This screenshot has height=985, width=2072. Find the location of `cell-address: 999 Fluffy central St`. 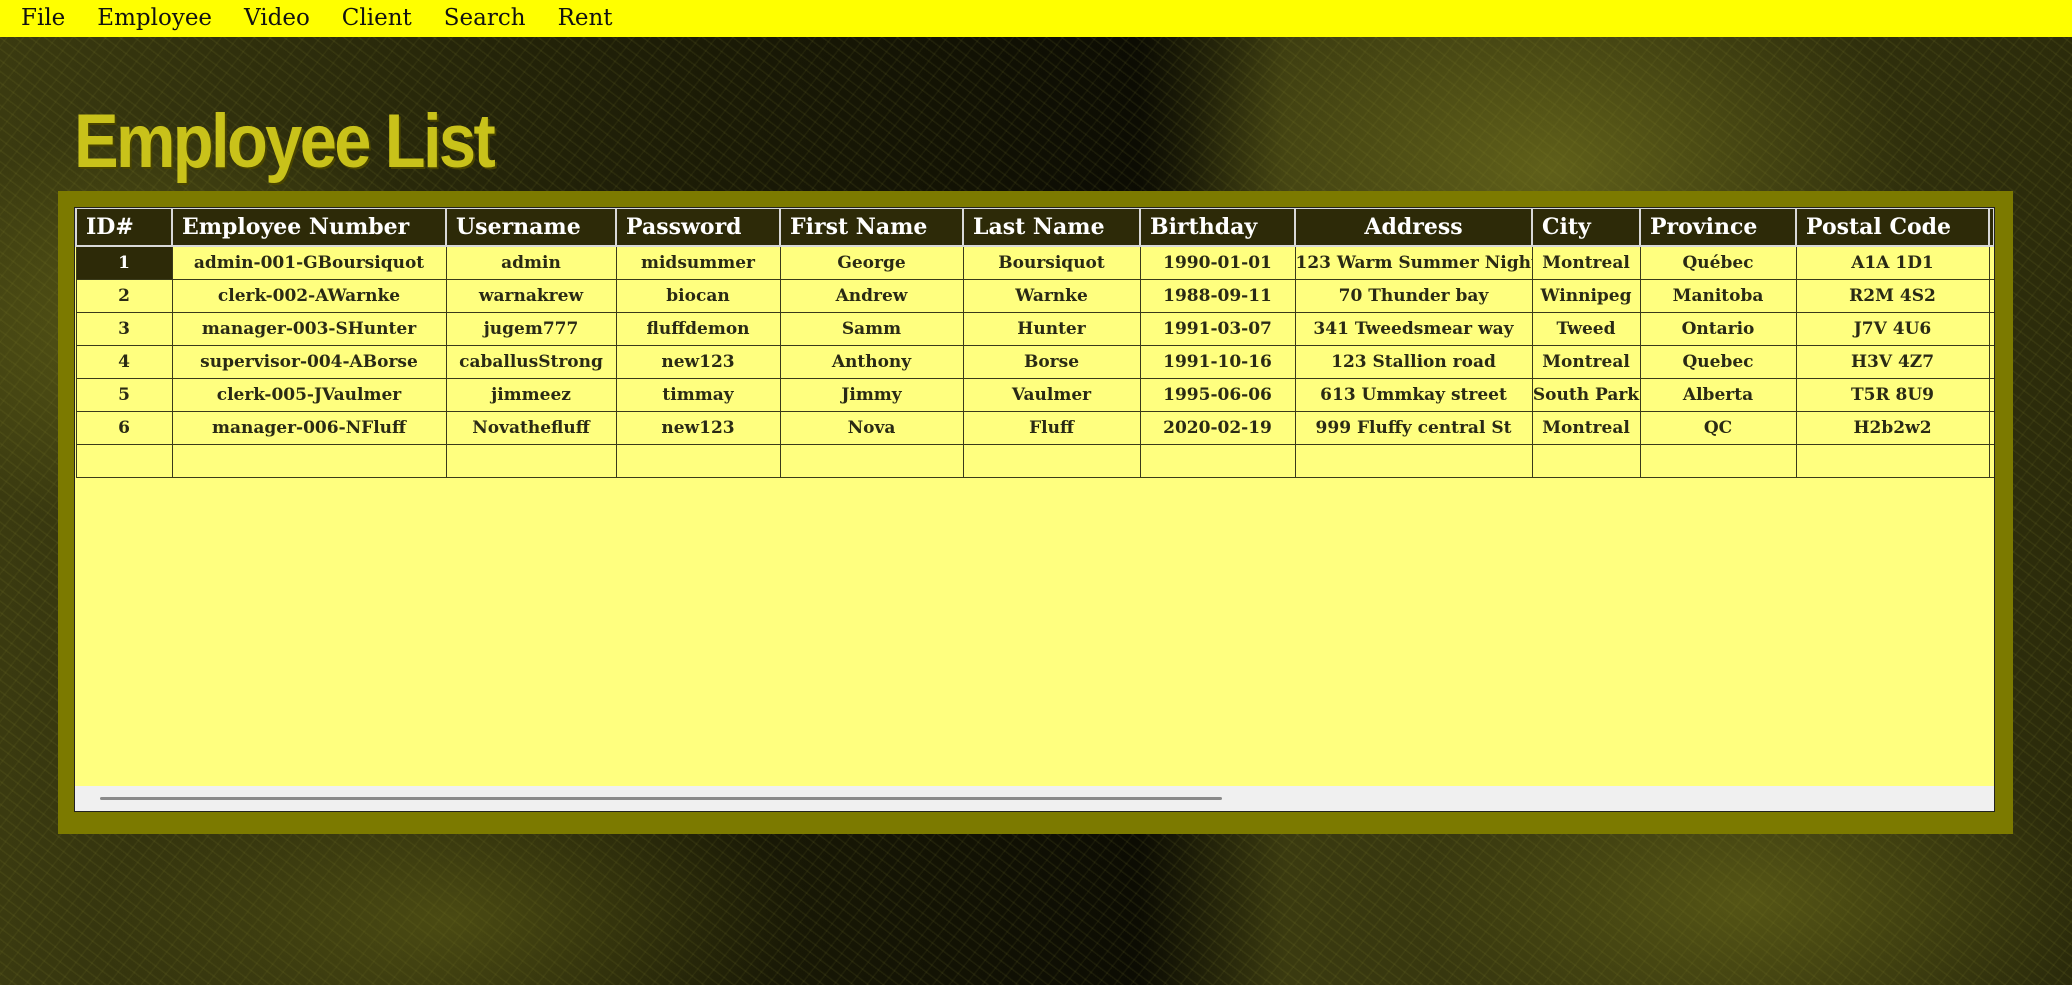

cell-address: 999 Fluffy central St is located at coordinates (1413, 428).